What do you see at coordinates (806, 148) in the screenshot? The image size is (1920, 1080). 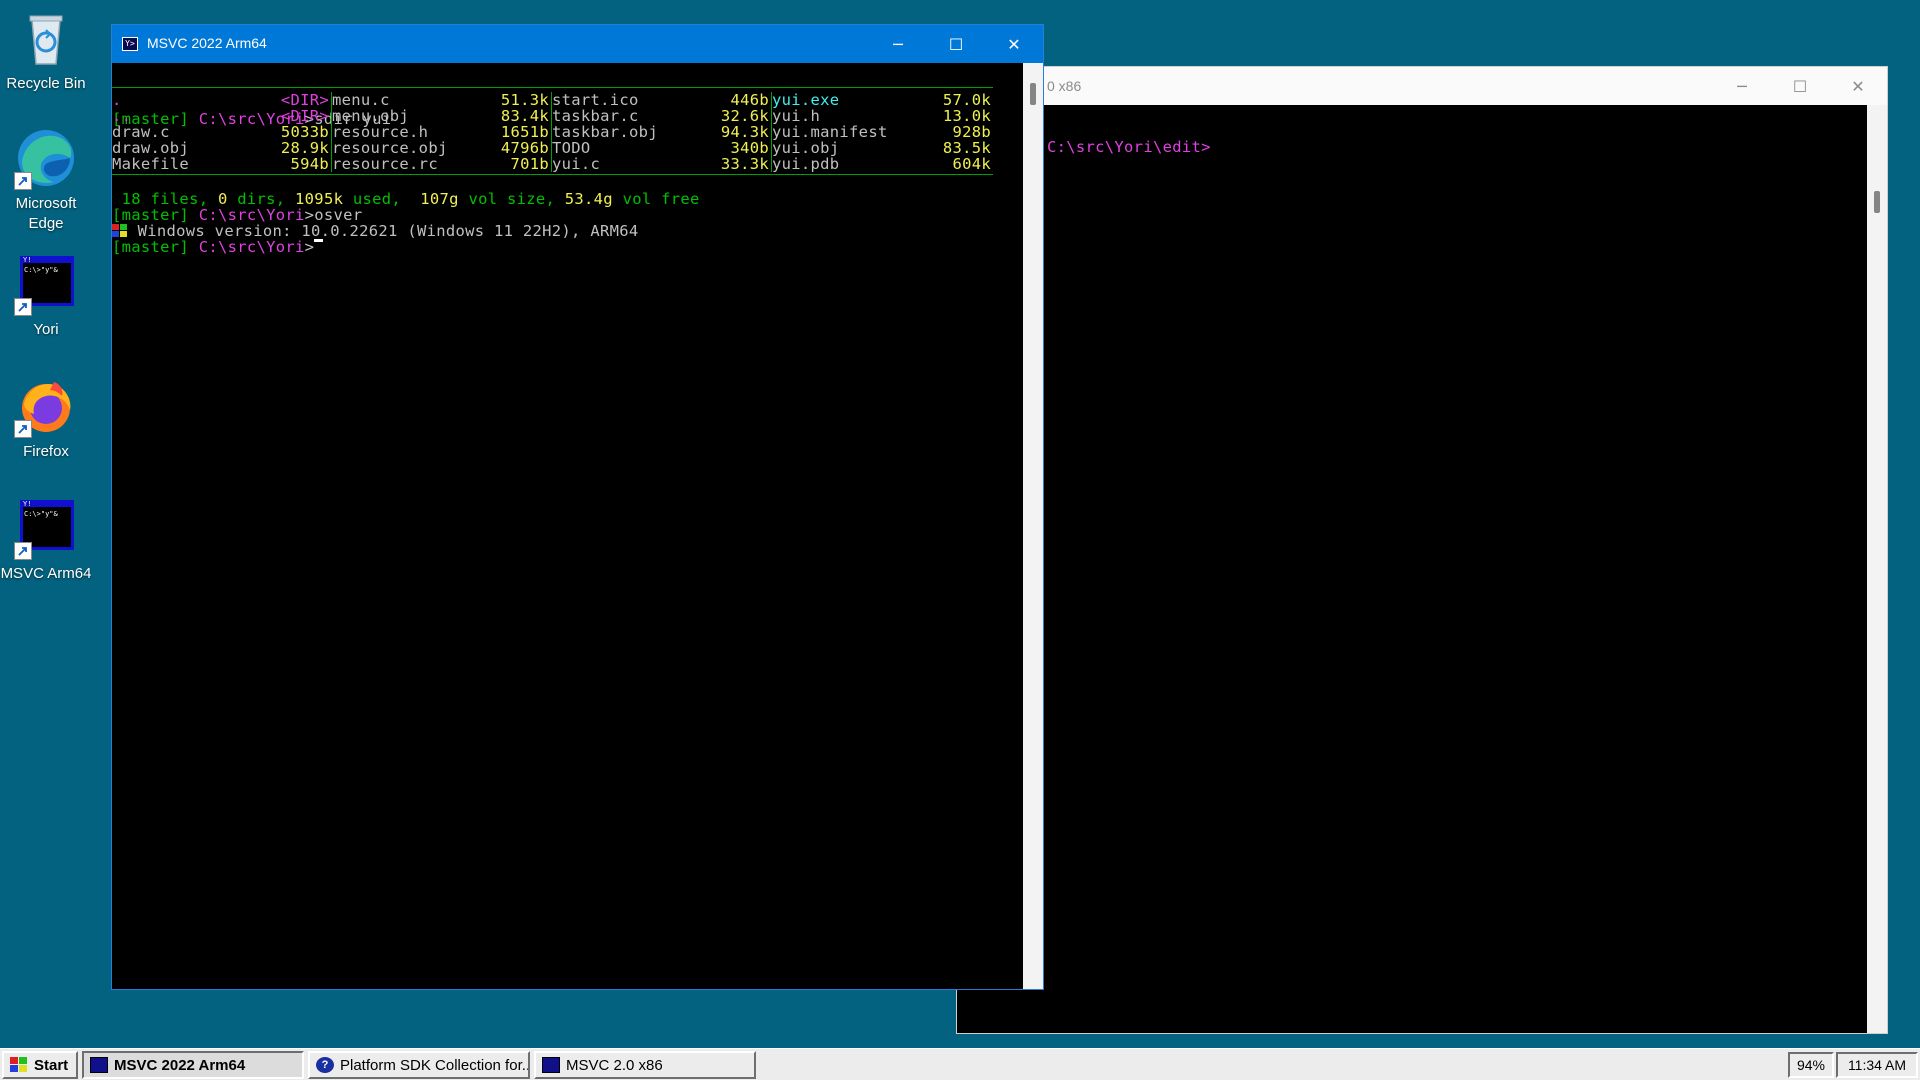 I see `file-name: yui.obj` at bounding box center [806, 148].